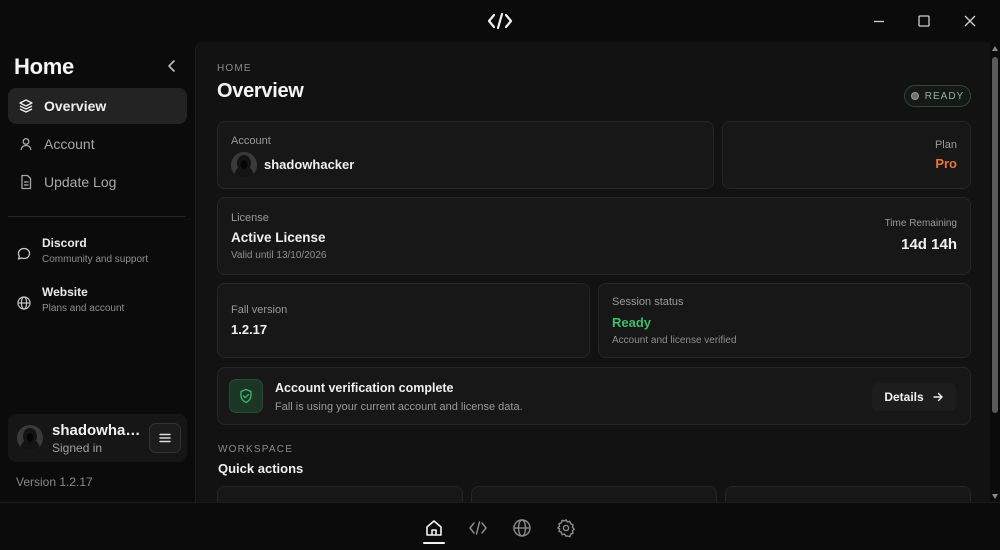 Image resolution: width=1000 pixels, height=550 pixels. What do you see at coordinates (995, 235) in the screenshot?
I see `scrollbar-thumb` at bounding box center [995, 235].